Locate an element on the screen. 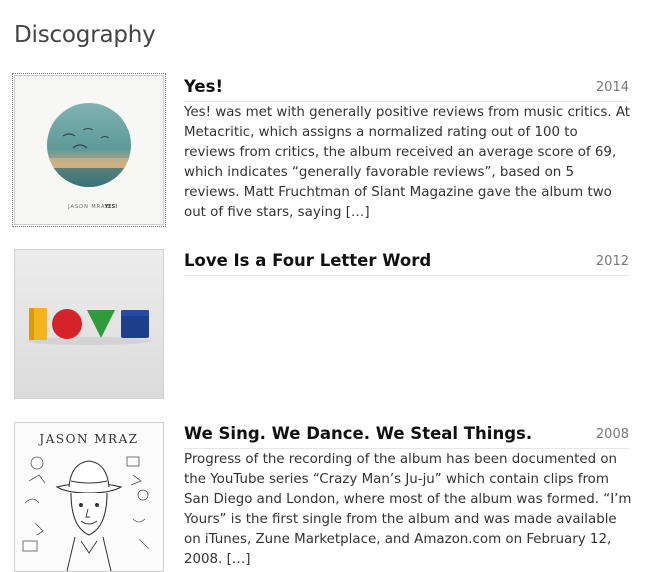 The image size is (672, 572). album-title: Yes! is located at coordinates (203, 86).